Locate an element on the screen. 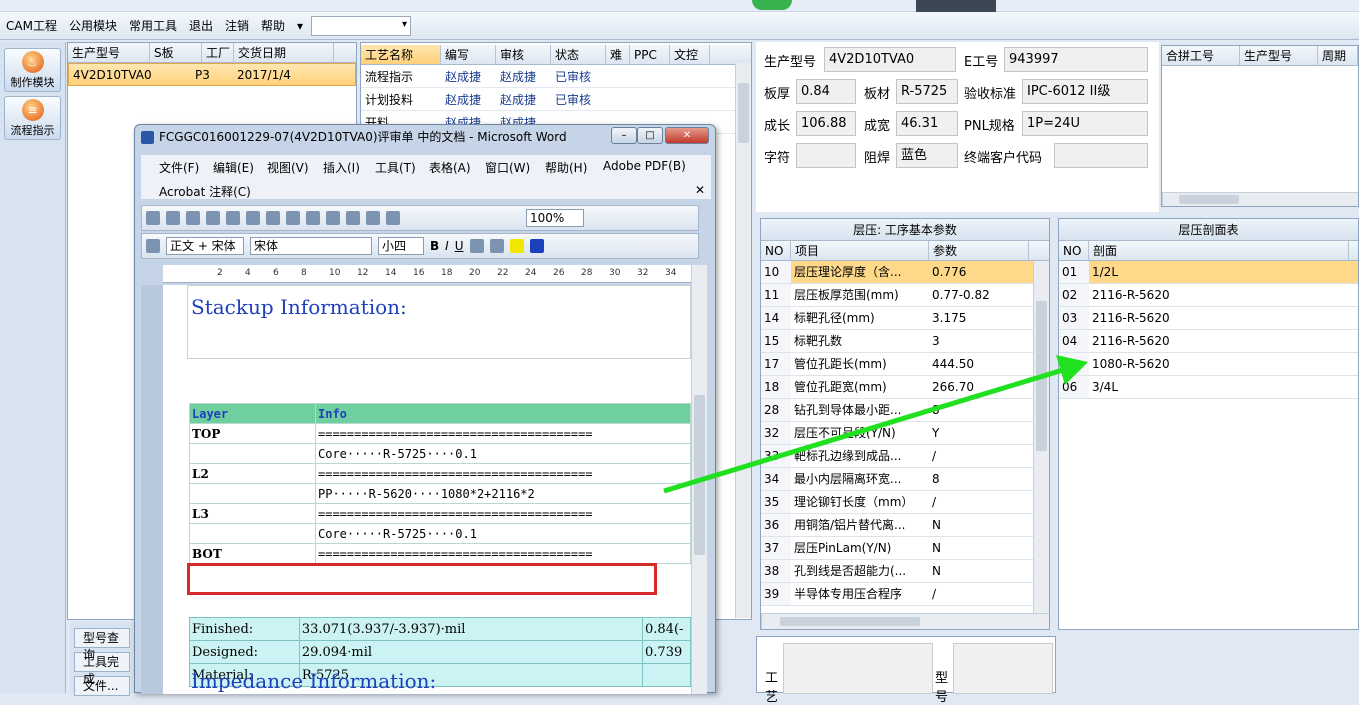  annotation-arrow is located at coordinates (875, 424).